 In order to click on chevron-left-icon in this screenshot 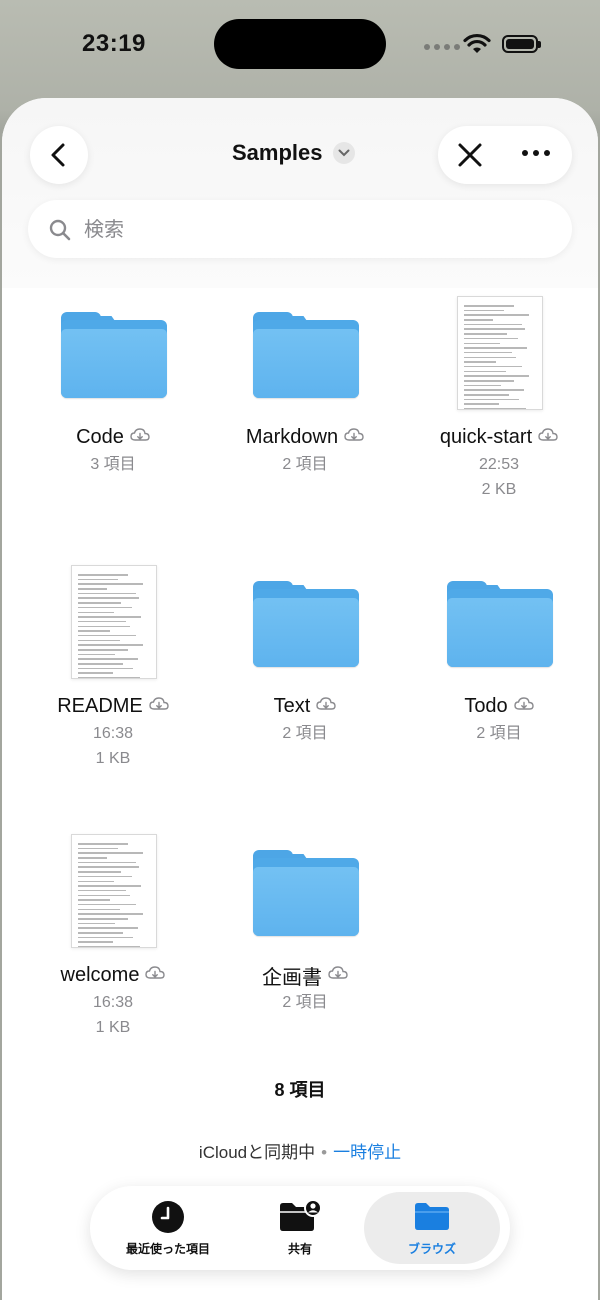, I will do `click(58, 155)`.